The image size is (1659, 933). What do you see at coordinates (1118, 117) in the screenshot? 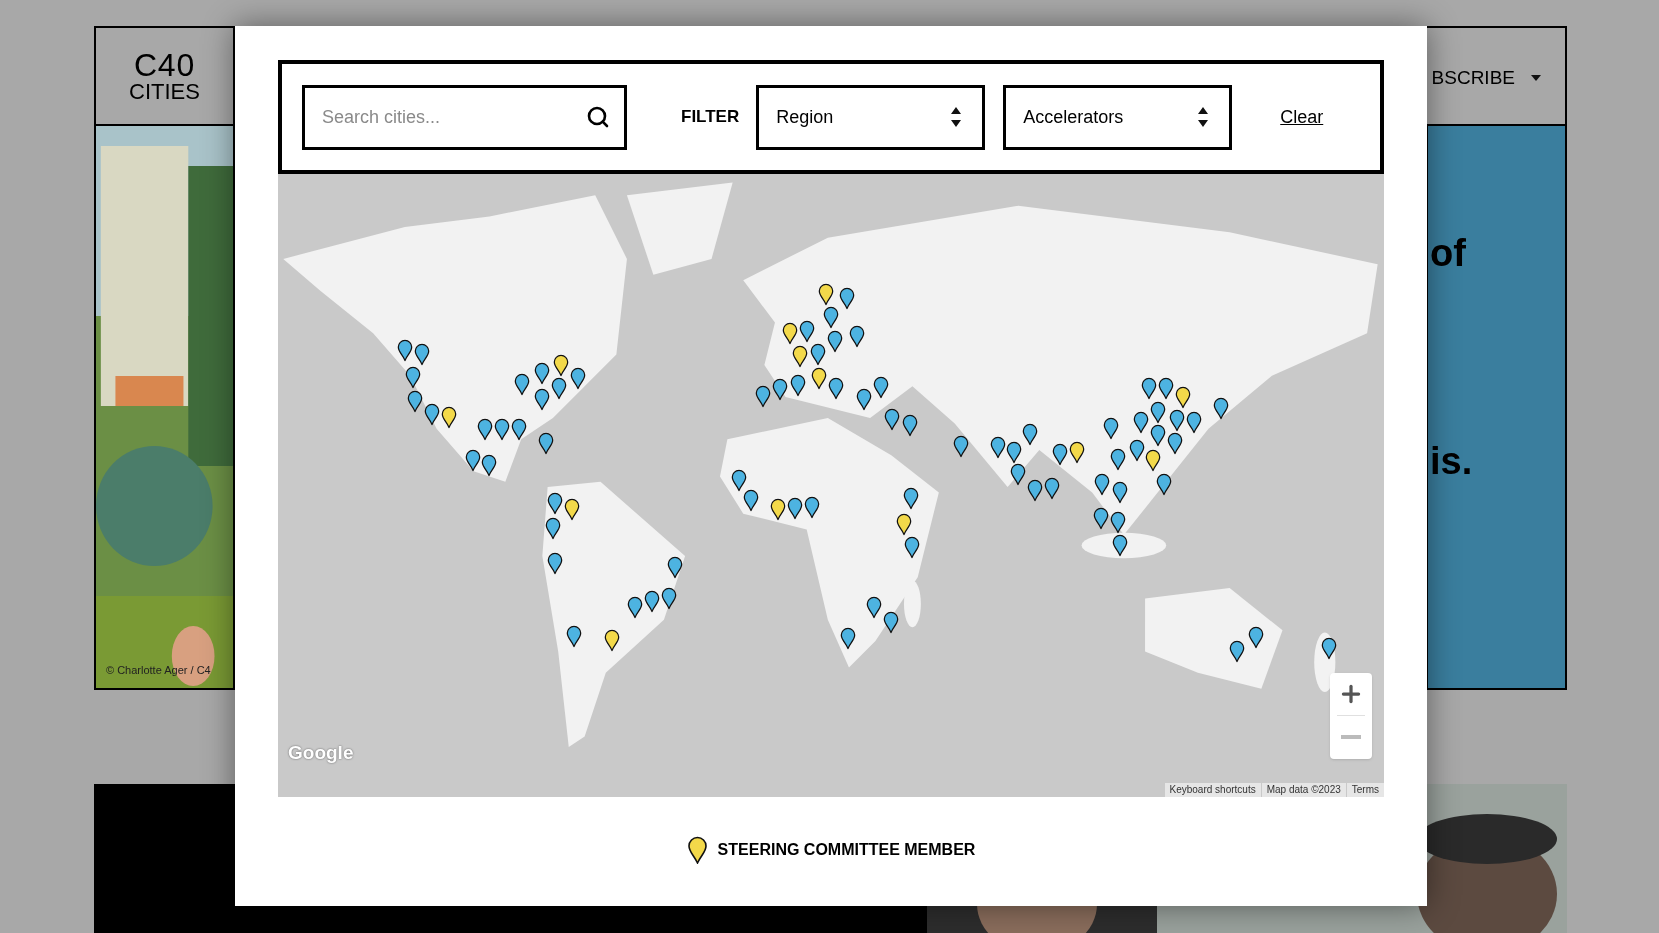
I see `dropdown-select: Accelerators` at bounding box center [1118, 117].